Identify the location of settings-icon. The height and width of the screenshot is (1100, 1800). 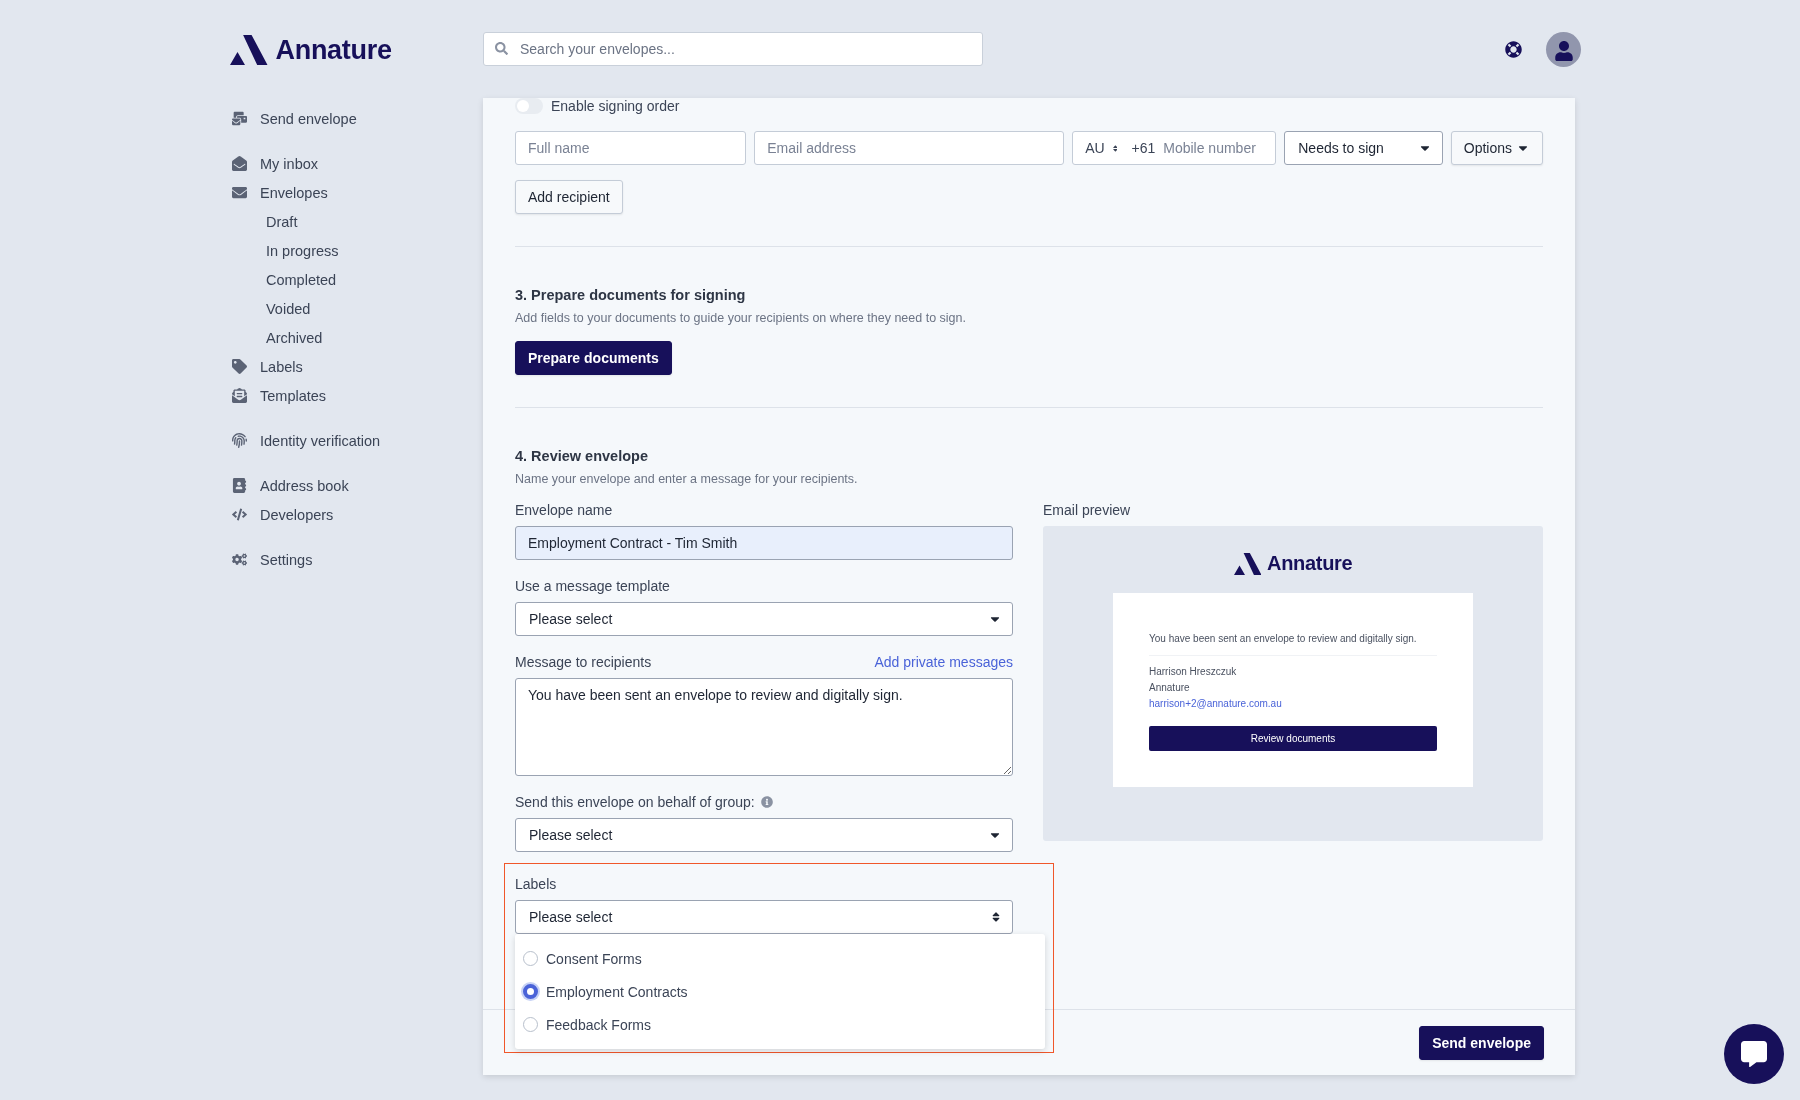
(239, 559).